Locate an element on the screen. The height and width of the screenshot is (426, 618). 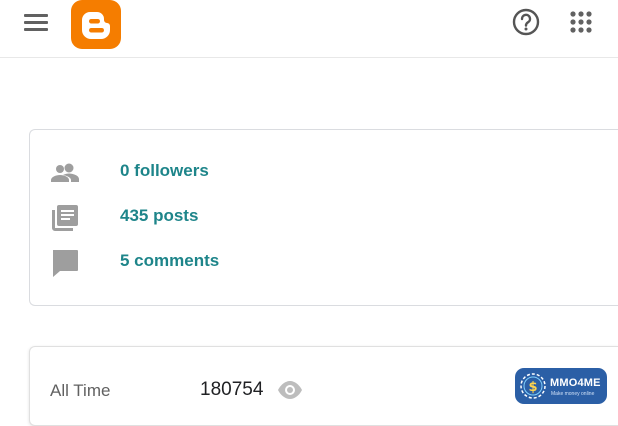
period-label: All Time is located at coordinates (80, 390).